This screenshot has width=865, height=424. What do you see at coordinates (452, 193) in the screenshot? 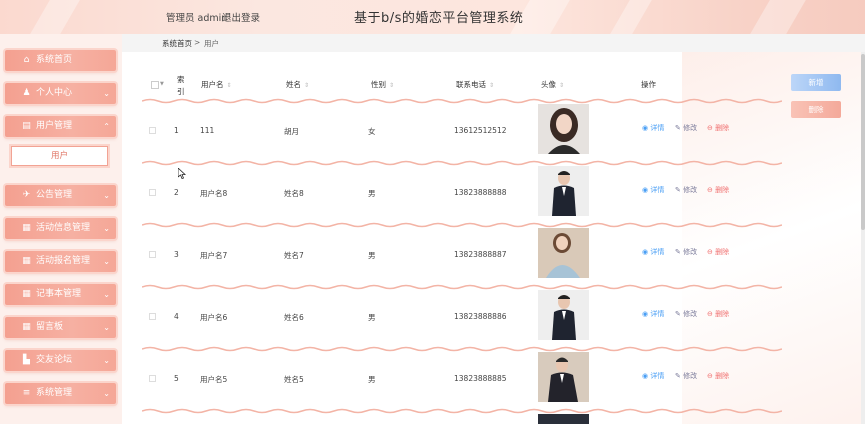
I see `table-row: 2 用户名8 姓名8 男 13823888888 ◉ 详情 ✎ 修改 ⊖ 删除` at bounding box center [452, 193].